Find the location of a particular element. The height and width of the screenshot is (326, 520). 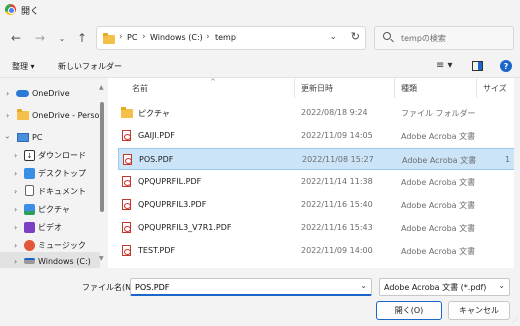

cloud-icon is located at coordinates (22, 93).